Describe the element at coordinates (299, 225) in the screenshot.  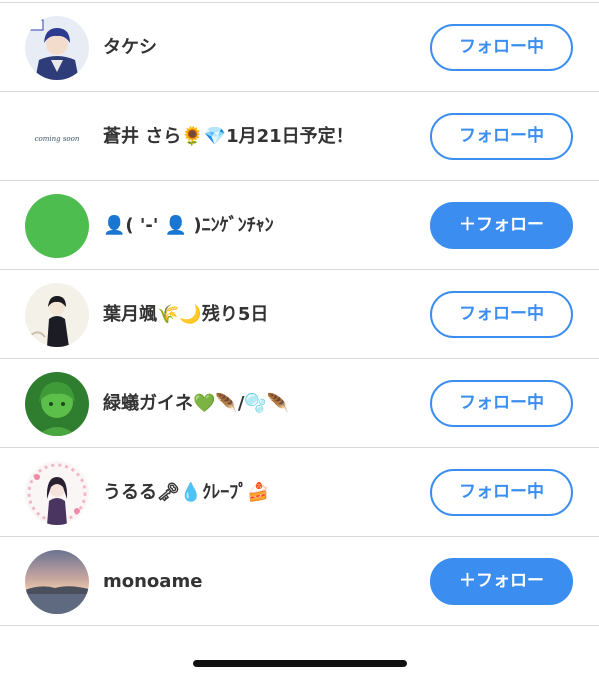
I see `list-item: 👤( '-' 👤 )ﾆﾝｹﾞﾝﾁｬﾝ ＋フォロー` at that location.